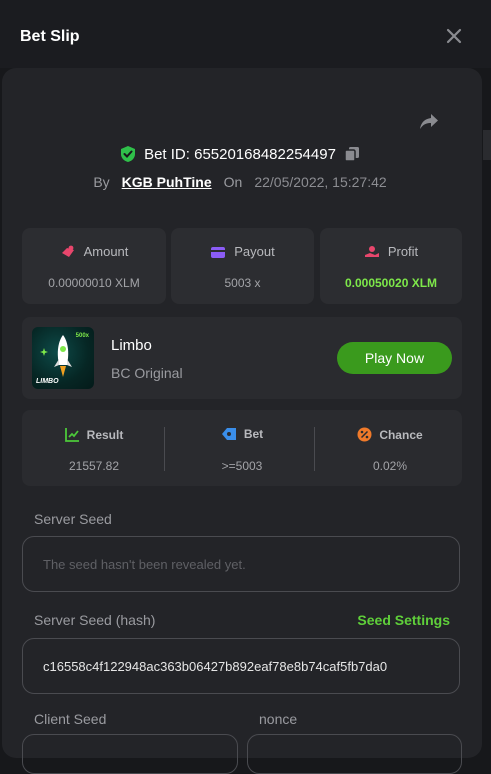 This screenshot has height=774, width=491. I want to click on profit-icon, so click(371, 251).